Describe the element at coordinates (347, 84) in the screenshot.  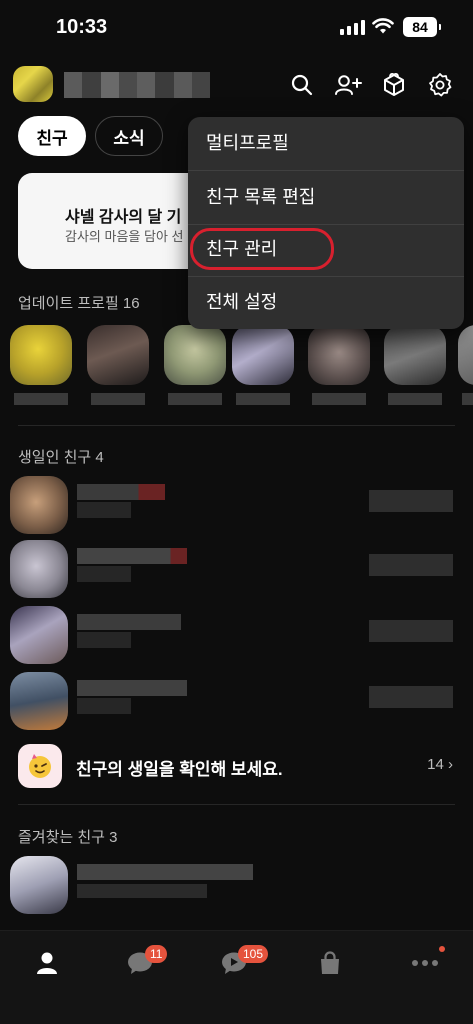
I see `add-friend-icon` at that location.